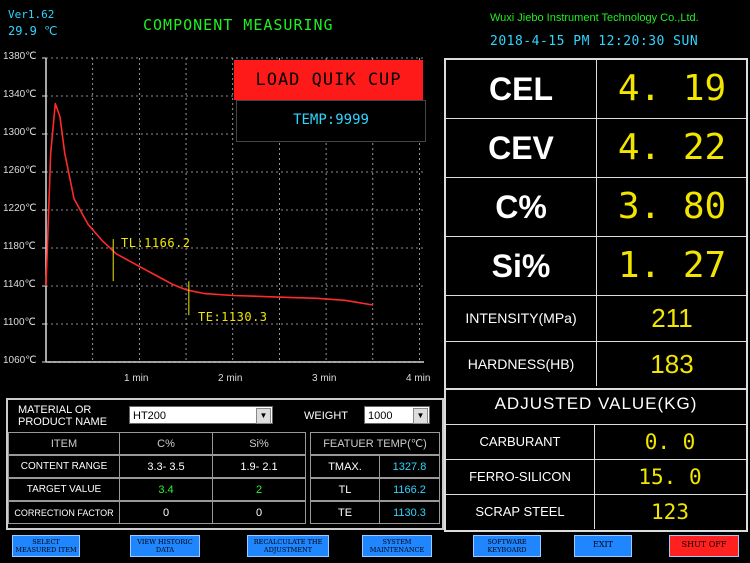  Describe the element at coordinates (20, 208) in the screenshot. I see `y-tick: 1220℃` at that location.